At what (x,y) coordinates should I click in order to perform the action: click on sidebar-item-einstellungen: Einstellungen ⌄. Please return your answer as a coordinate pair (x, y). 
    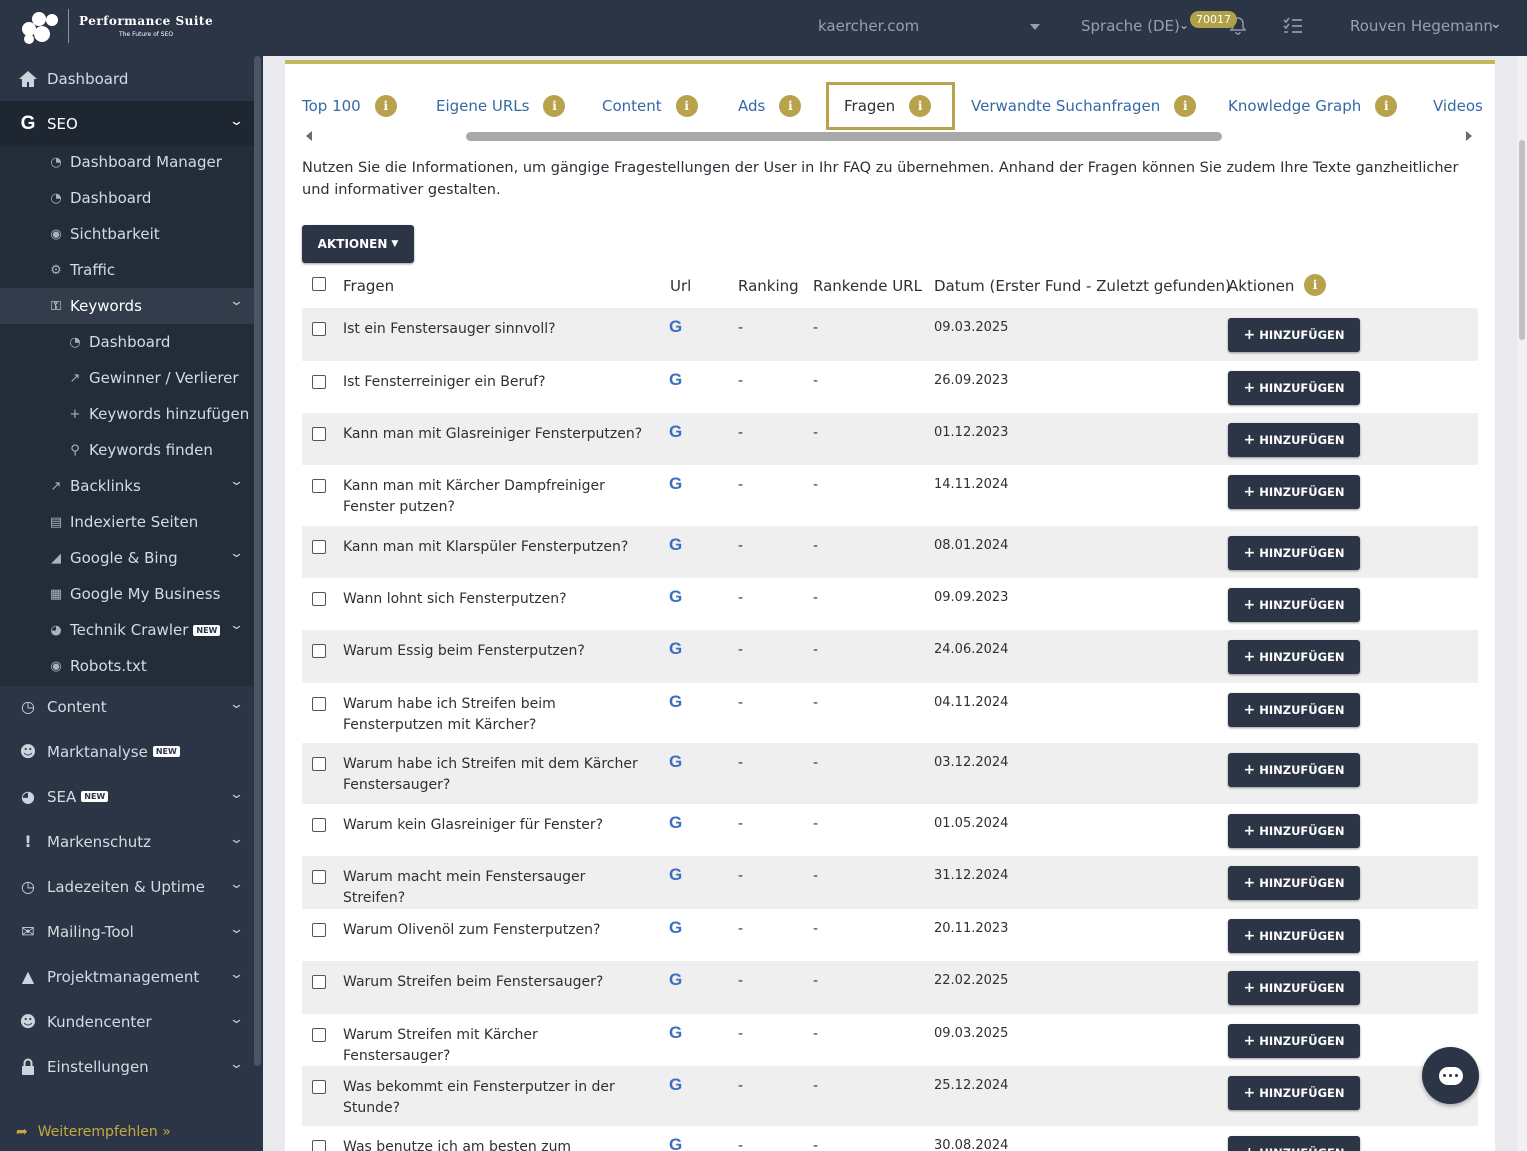
    Looking at the image, I should click on (127, 1066).